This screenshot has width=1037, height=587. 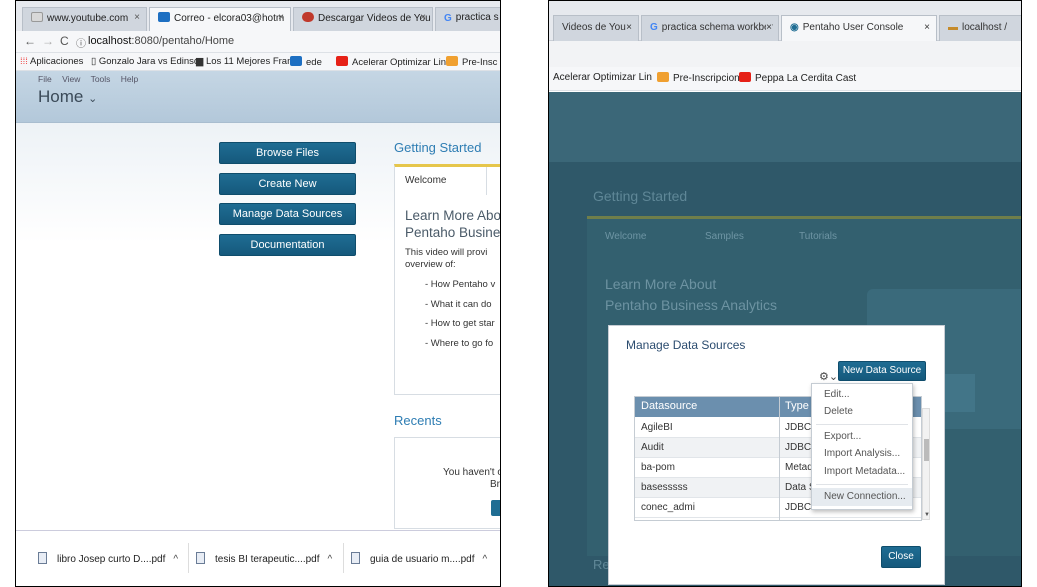 I want to click on pdf-file-icon, so click(x=42, y=558).